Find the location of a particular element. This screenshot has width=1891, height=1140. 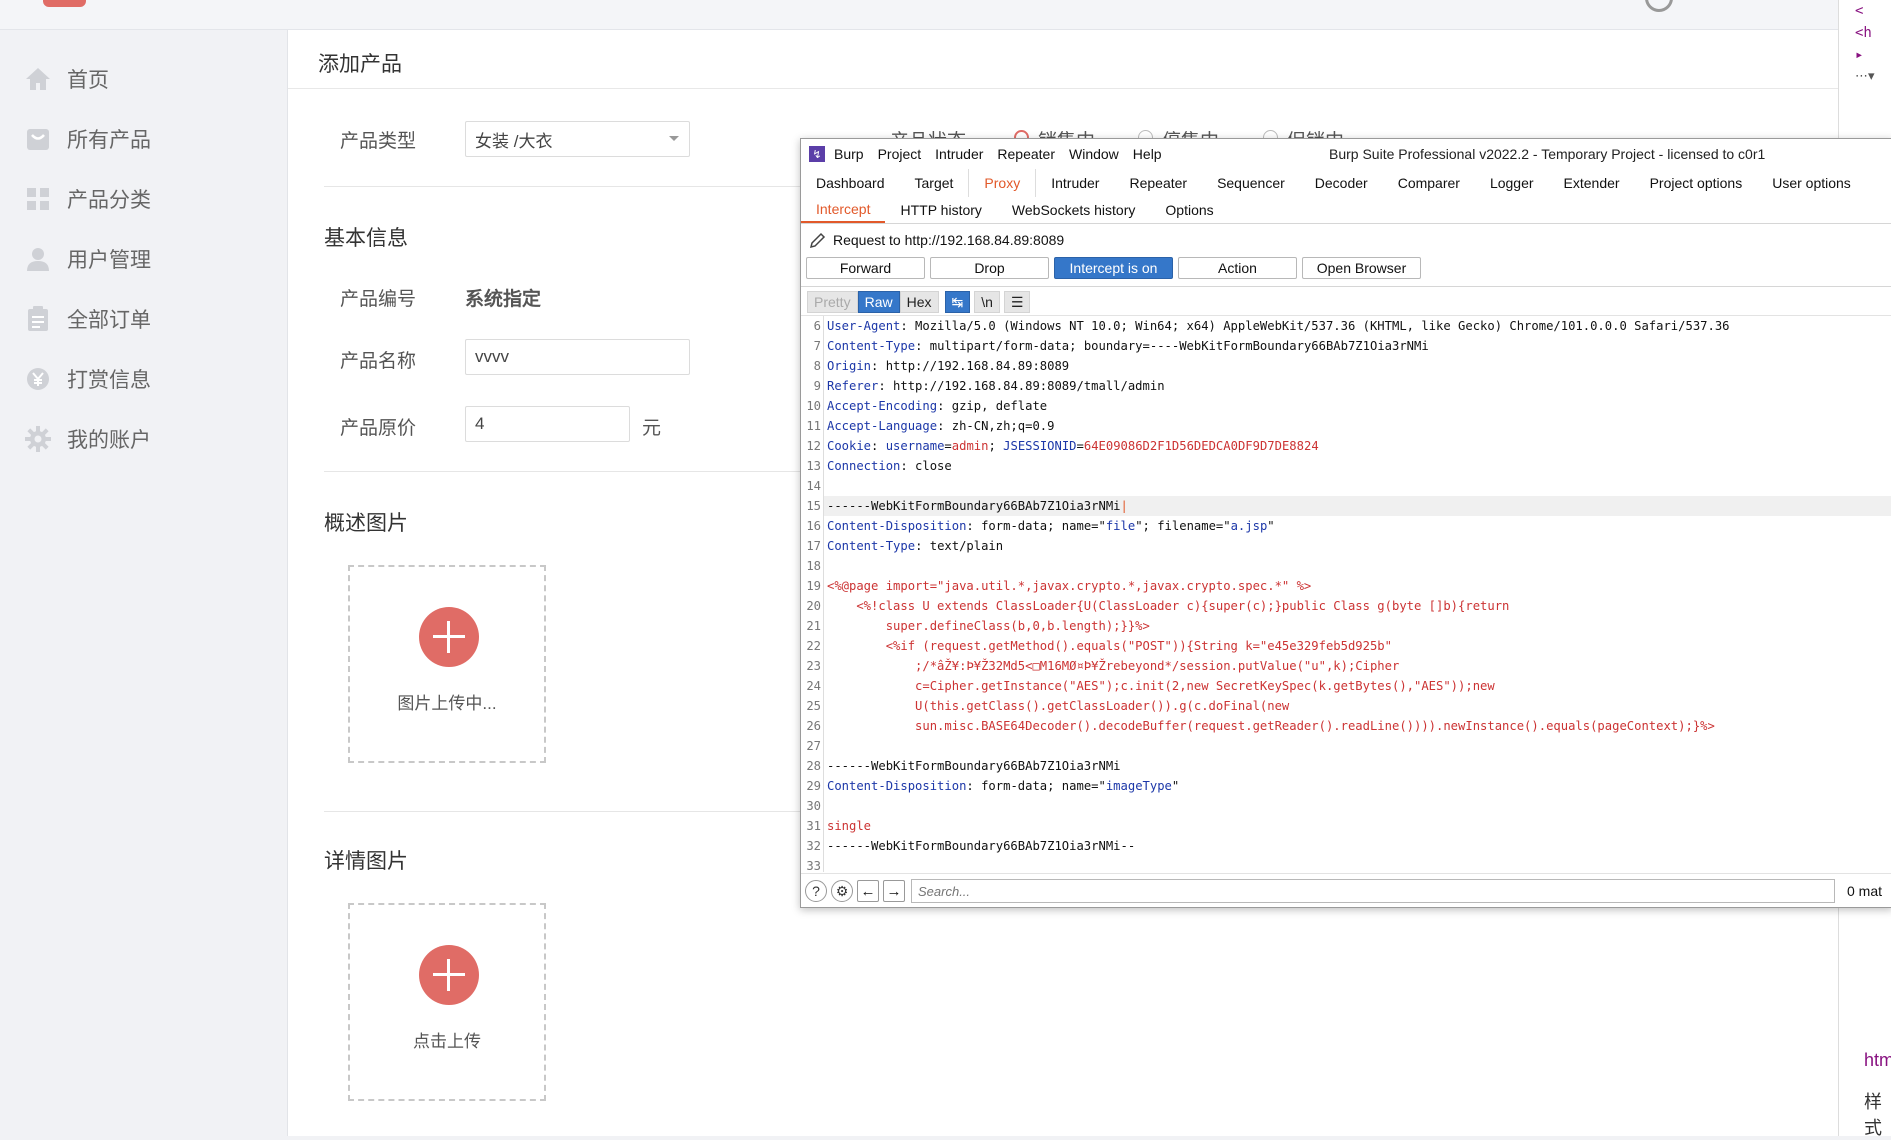

sidebar-item-users: 用户管理 is located at coordinates (87, 259).